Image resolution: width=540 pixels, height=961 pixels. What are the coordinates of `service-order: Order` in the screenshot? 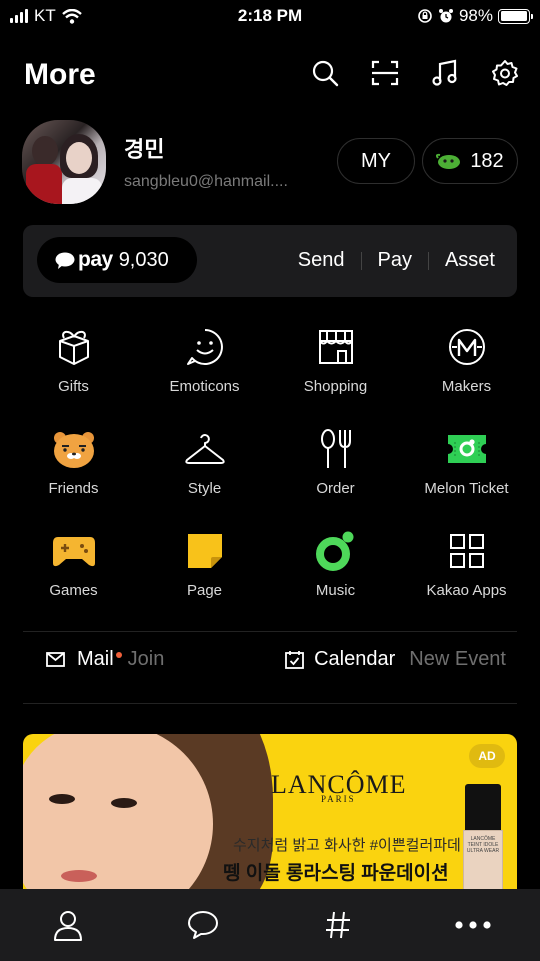 It's located at (335, 475).